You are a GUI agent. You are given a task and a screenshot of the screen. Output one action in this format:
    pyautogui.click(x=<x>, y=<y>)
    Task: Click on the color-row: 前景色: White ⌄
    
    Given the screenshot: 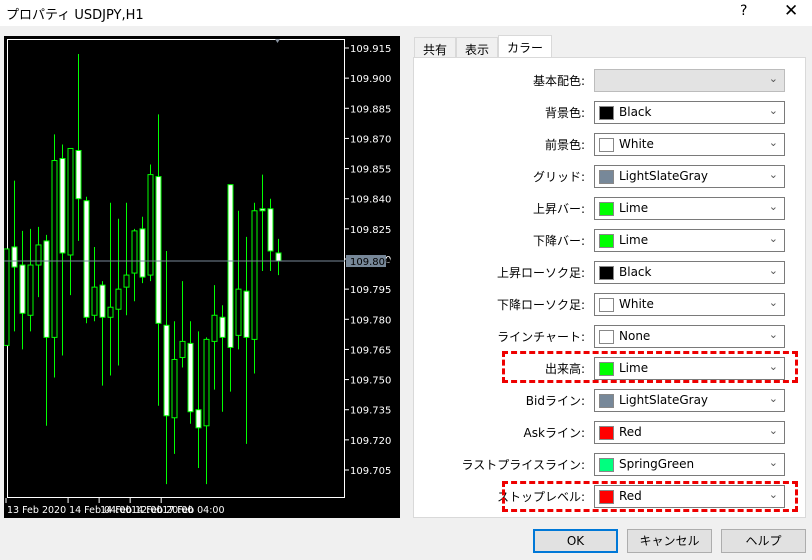 What is the action you would take?
    pyautogui.click(x=610, y=144)
    